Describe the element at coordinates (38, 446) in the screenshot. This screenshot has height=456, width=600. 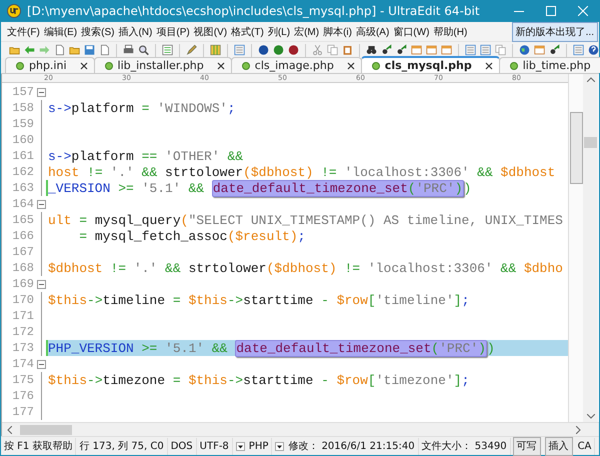
I see `status-text: 按 F1 获取帮助` at that location.